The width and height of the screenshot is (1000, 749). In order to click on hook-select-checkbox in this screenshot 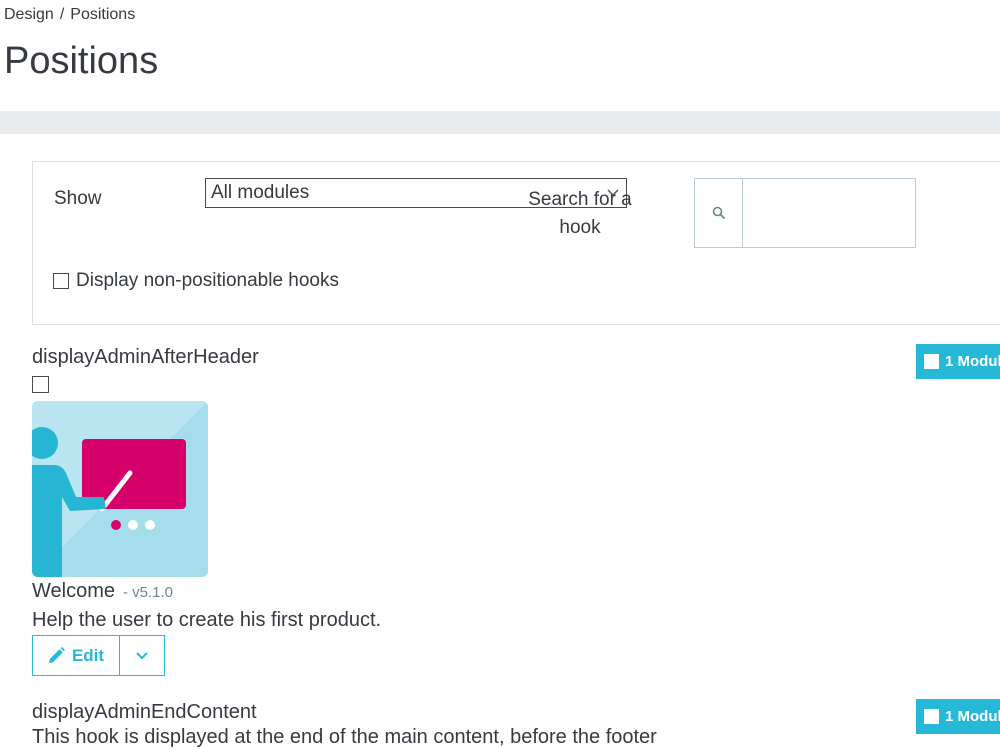, I will do `click(40, 384)`.